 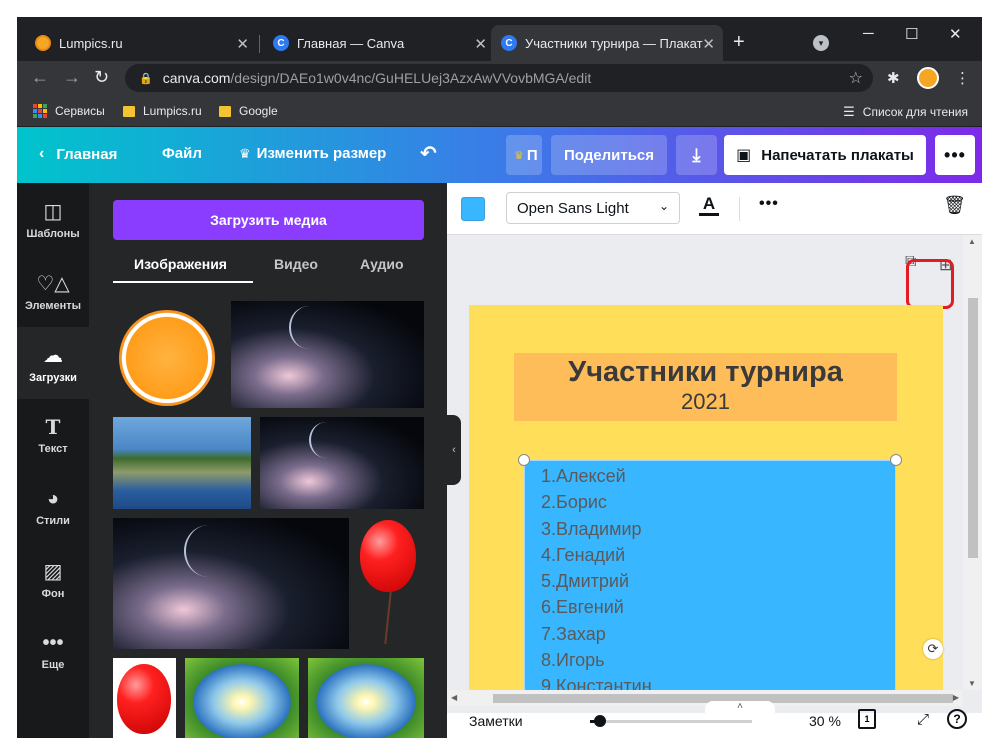 What do you see at coordinates (296, 264) in the screenshot?
I see `tab-video: Видео` at bounding box center [296, 264].